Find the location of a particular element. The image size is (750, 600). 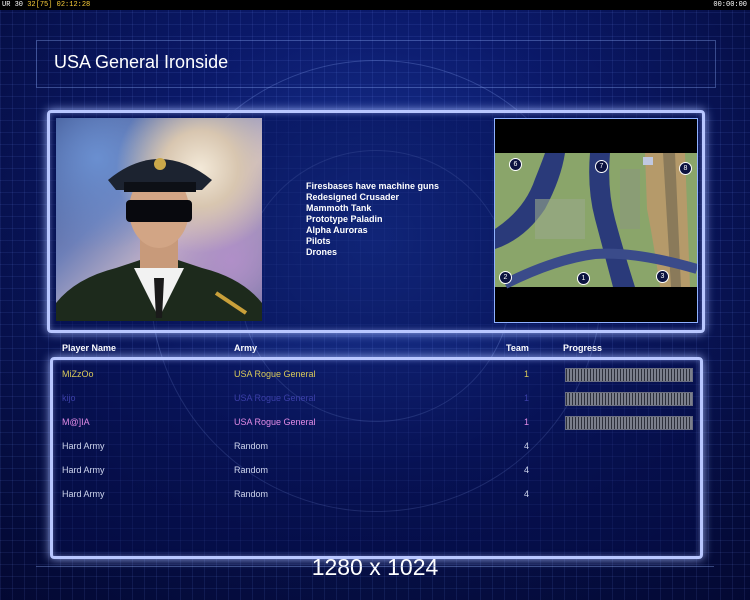

map-preview-image is located at coordinates (596, 221).